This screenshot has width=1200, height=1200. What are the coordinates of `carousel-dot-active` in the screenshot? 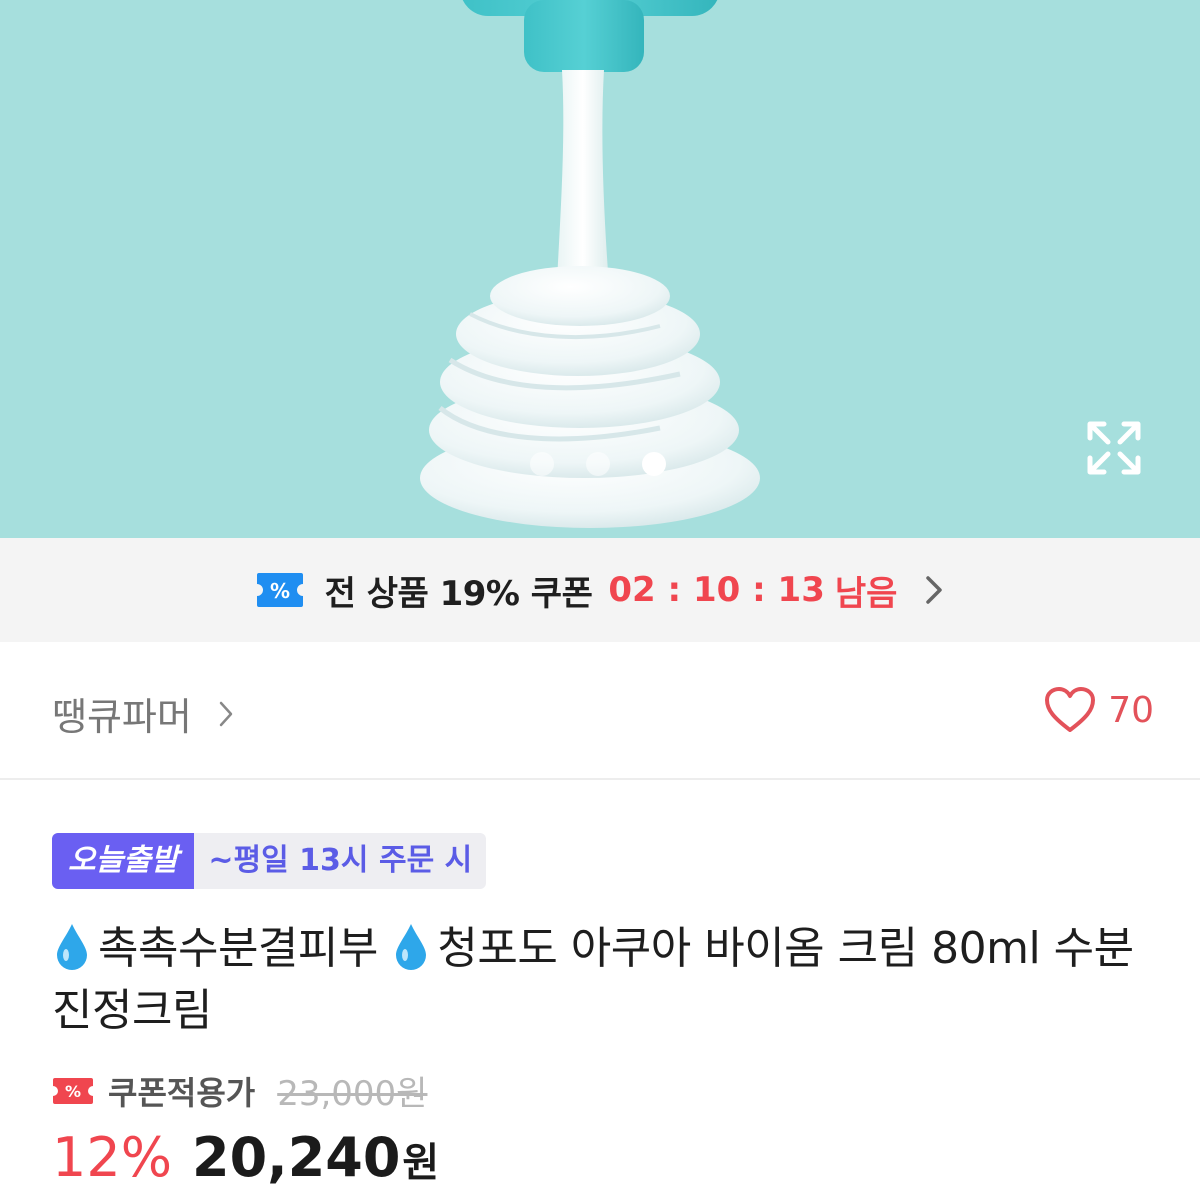 It's located at (654, 464).